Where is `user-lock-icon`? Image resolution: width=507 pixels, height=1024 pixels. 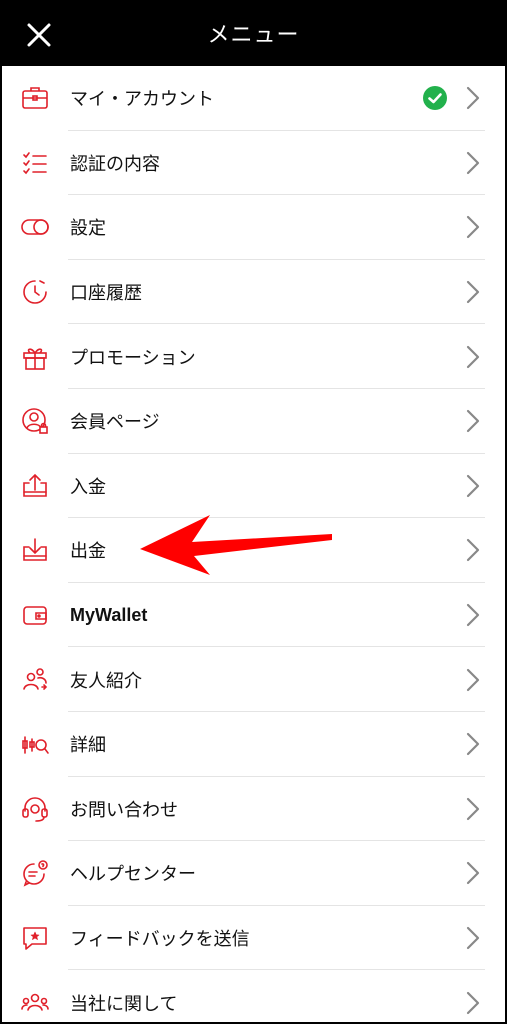
user-lock-icon is located at coordinates (35, 421).